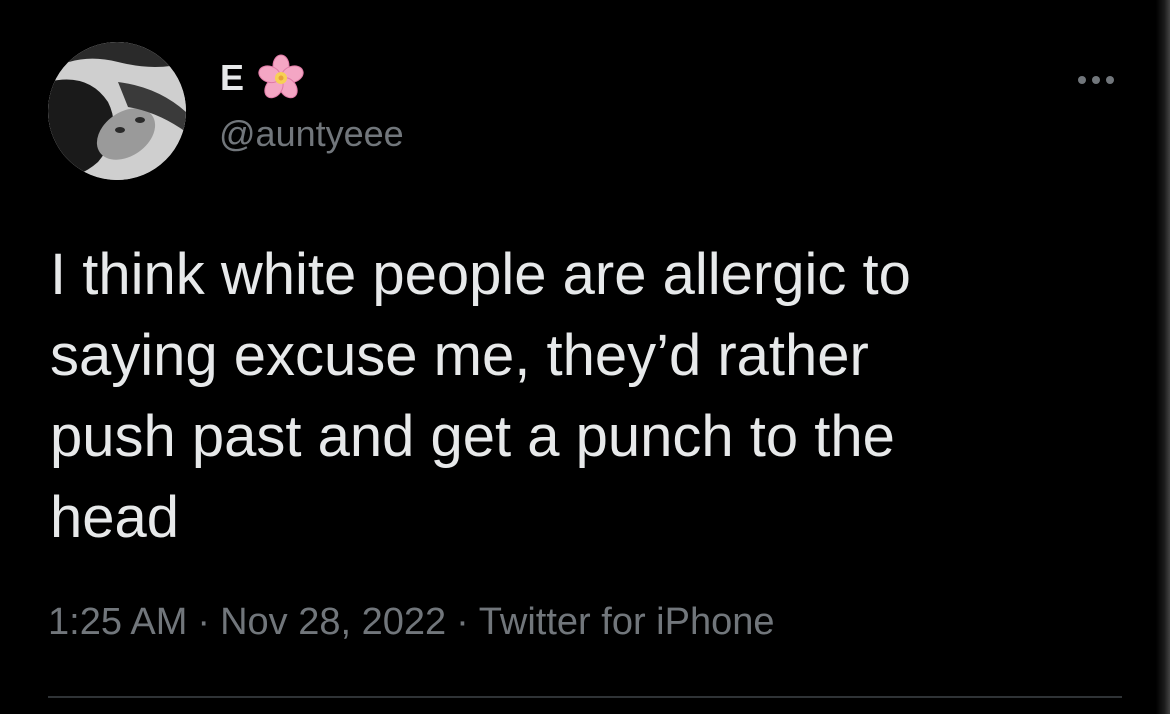  Describe the element at coordinates (1163, 357) in the screenshot. I see `scrollbar` at that location.